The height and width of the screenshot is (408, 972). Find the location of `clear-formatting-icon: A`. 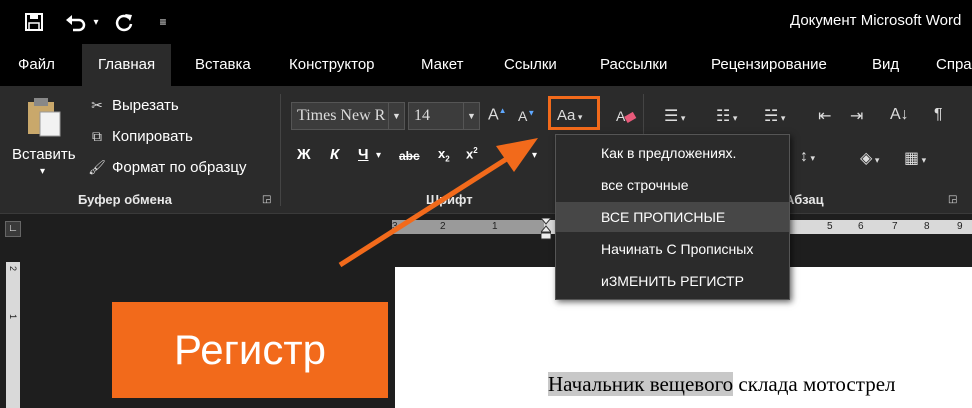

clear-formatting-icon: A is located at coordinates (626, 118).